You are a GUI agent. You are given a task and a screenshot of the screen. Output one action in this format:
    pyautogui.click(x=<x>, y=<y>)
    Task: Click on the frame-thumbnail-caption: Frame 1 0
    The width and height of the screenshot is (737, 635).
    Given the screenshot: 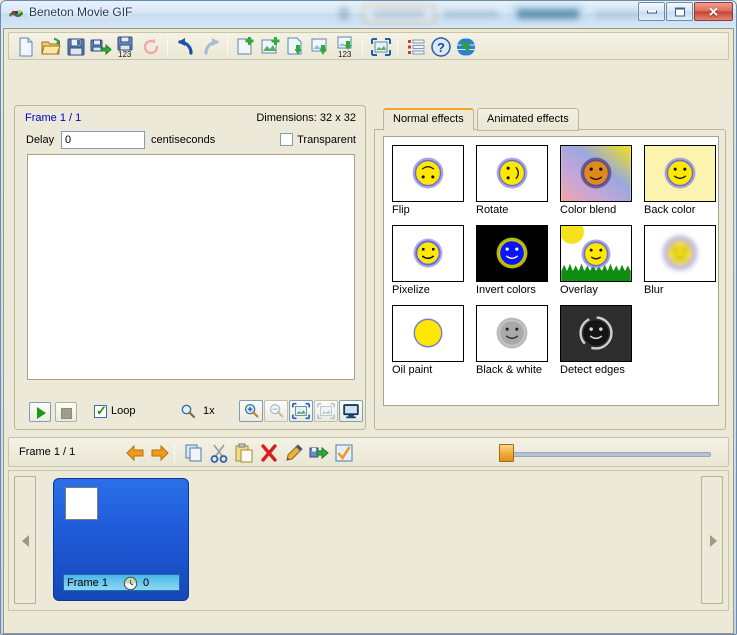 What is the action you would take?
    pyautogui.click(x=121, y=582)
    